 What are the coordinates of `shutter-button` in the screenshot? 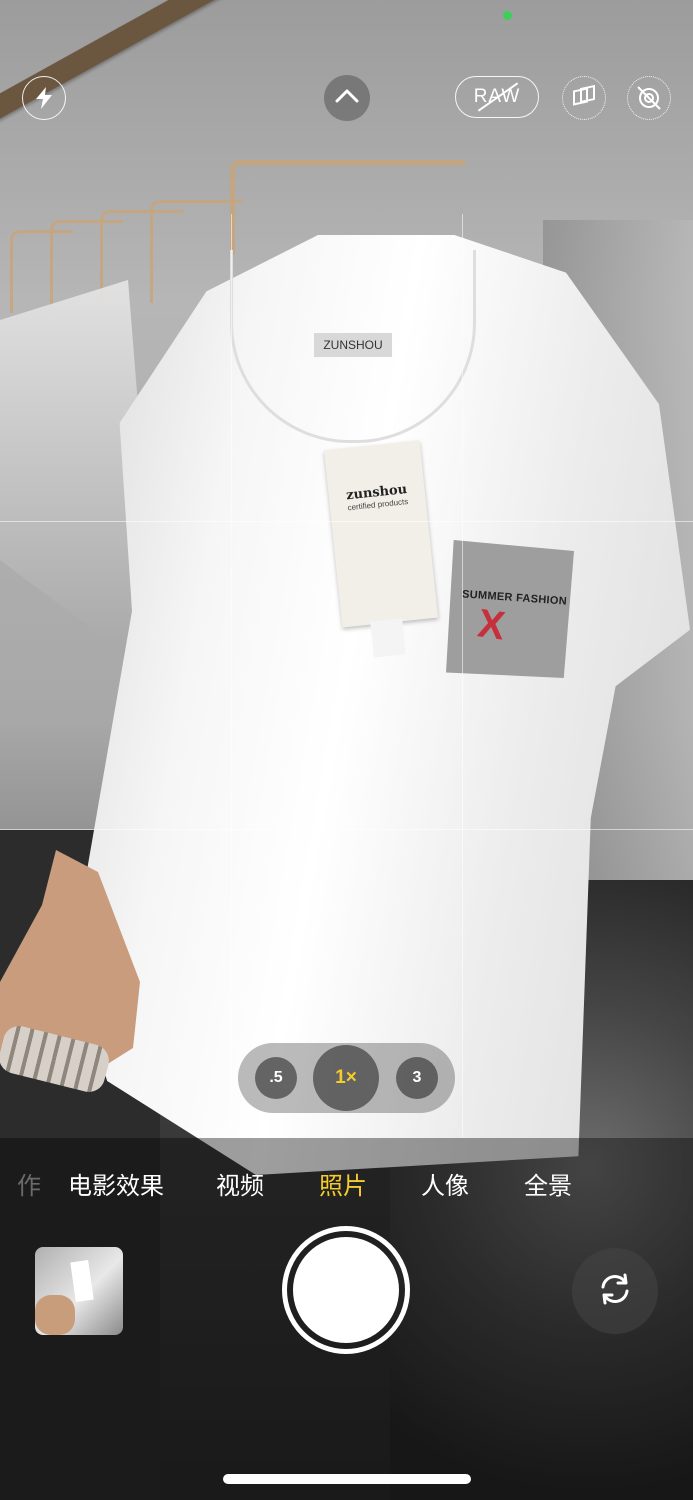 It's located at (346, 1290).